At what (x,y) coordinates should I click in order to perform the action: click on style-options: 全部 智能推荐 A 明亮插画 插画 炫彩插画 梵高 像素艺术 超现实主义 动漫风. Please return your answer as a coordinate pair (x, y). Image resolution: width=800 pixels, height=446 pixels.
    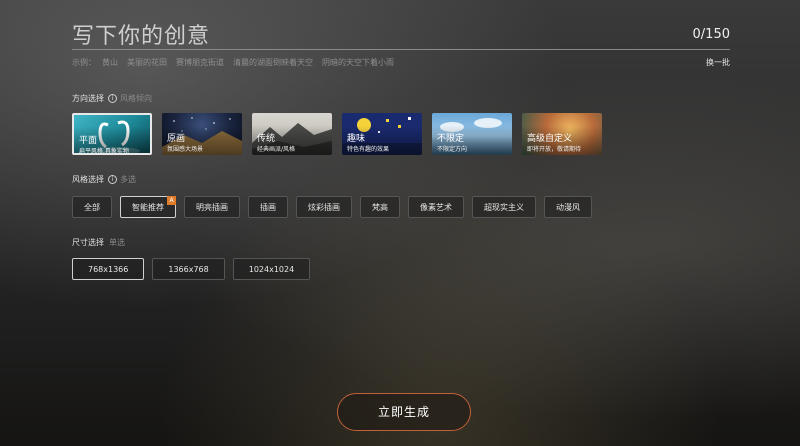
    Looking at the image, I should click on (332, 207).